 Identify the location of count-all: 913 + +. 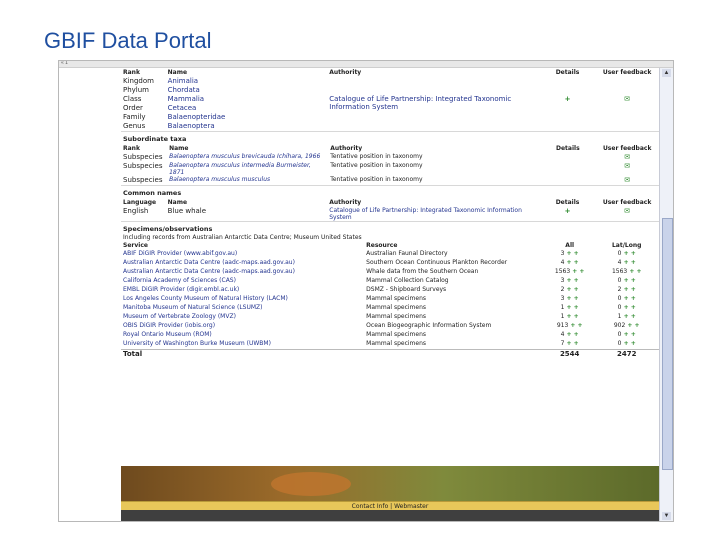
(569, 326).